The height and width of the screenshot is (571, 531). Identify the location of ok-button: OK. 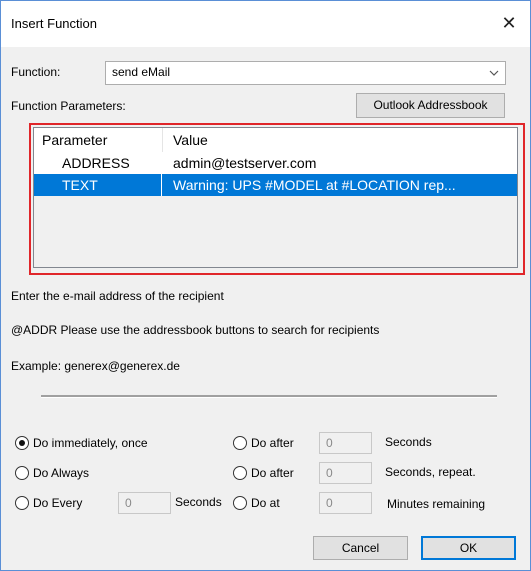
(468, 548).